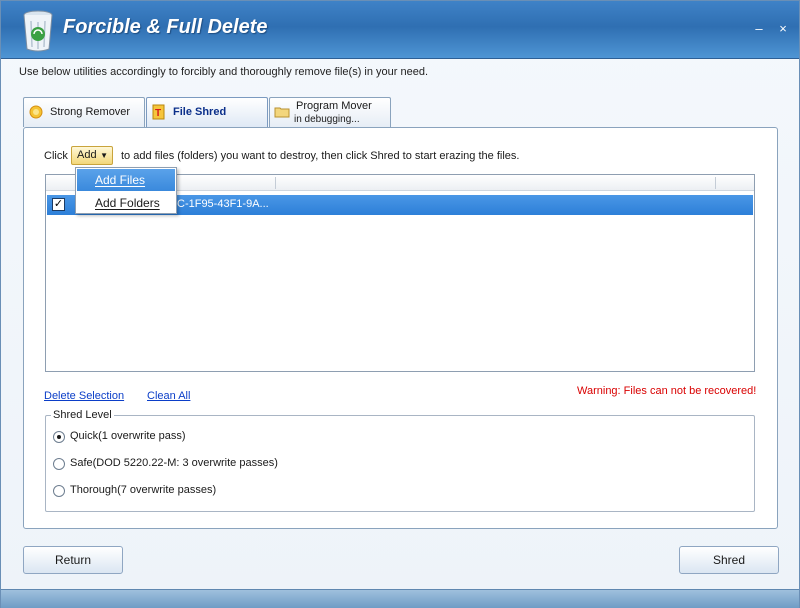 This screenshot has width=800, height=608. What do you see at coordinates (282, 112) in the screenshot?
I see `folder-icon` at bounding box center [282, 112].